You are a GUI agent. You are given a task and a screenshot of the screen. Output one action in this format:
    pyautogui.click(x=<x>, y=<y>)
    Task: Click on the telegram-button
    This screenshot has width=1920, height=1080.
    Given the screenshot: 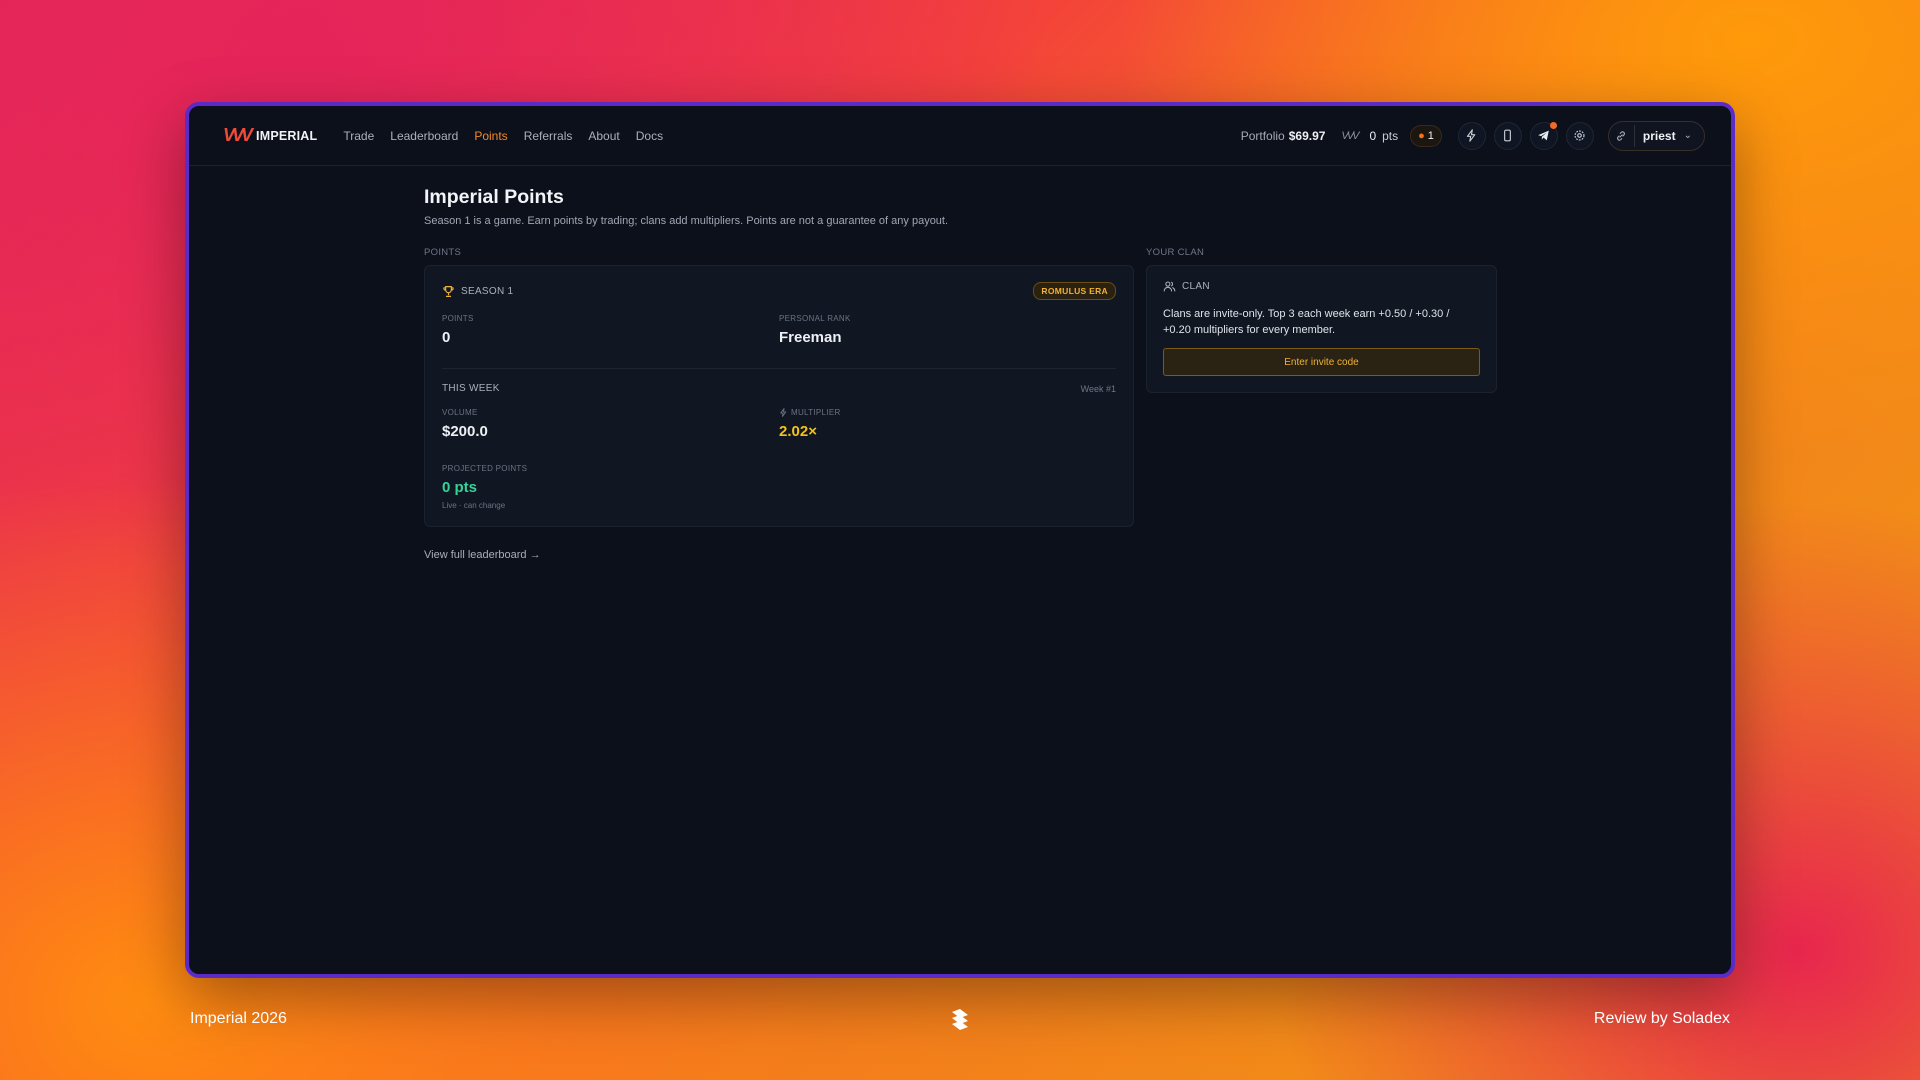 What is the action you would take?
    pyautogui.click(x=1543, y=135)
    